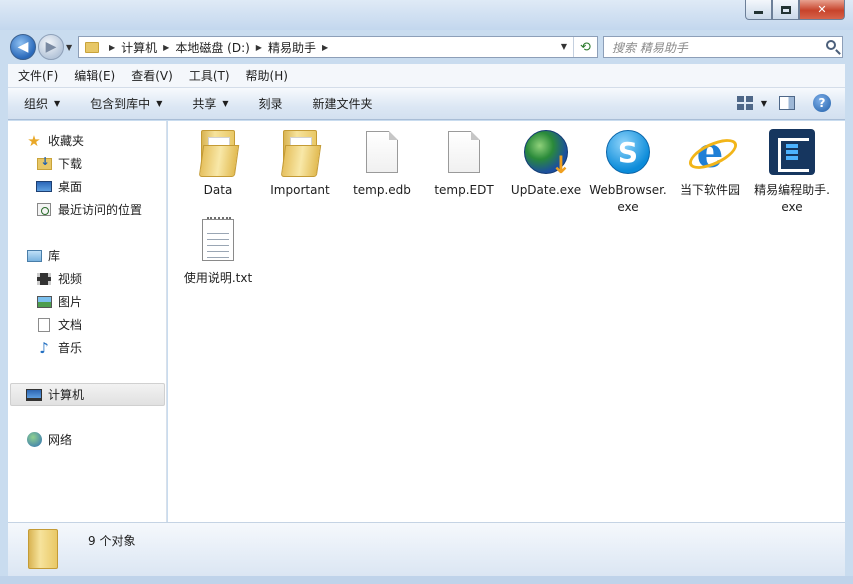 The height and width of the screenshot is (584, 853). Describe the element at coordinates (343, 103) in the screenshot. I see `new-folder-button: 新建文件夹` at that location.